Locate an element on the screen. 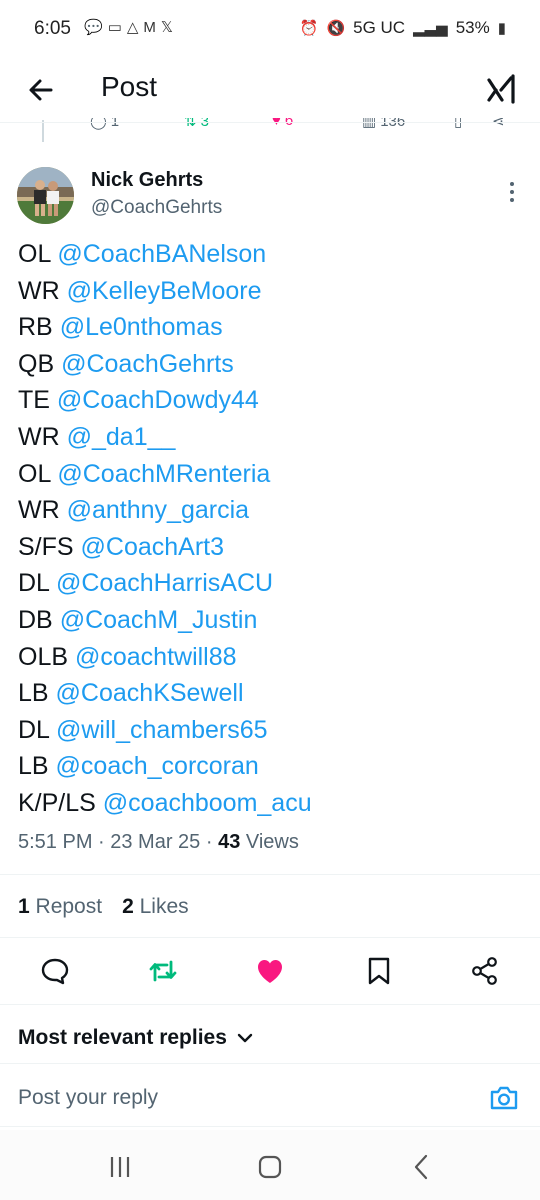 Image resolution: width=540 pixels, height=1200 pixels. post-action-bar is located at coordinates (270, 972).